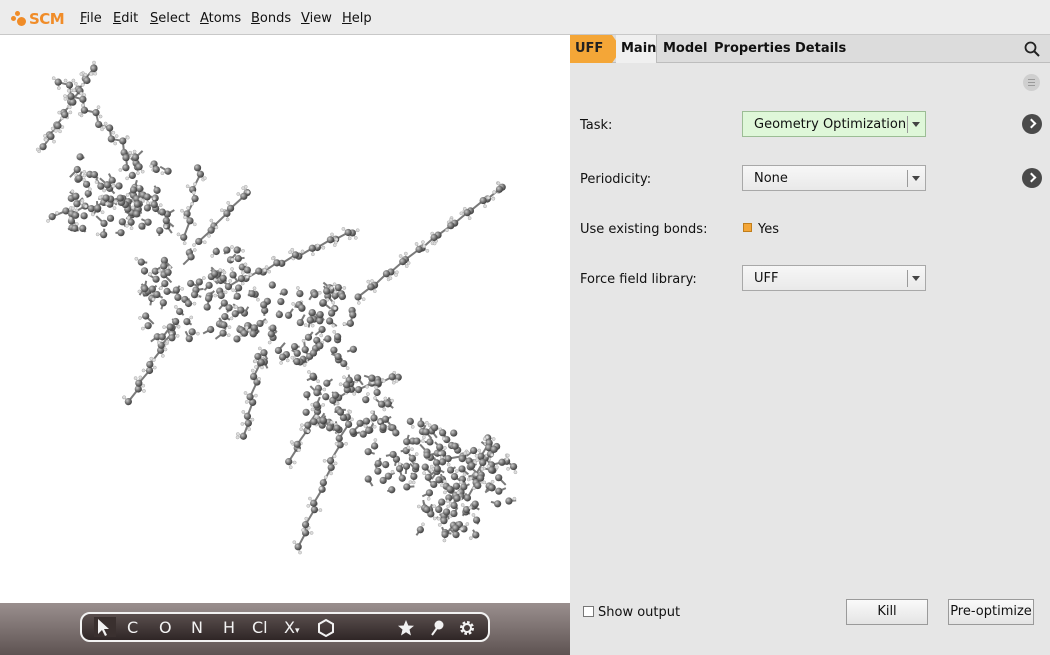 Image resolution: width=1050 pixels, height=655 pixels. Describe the element at coordinates (616, 179) in the screenshot. I see `periodicity-label: Periodicity:` at that location.